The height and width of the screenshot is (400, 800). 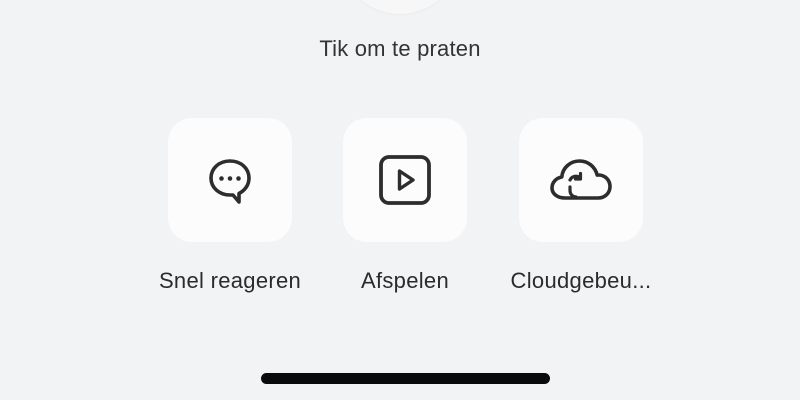 I want to click on talk-button, so click(x=400, y=7).